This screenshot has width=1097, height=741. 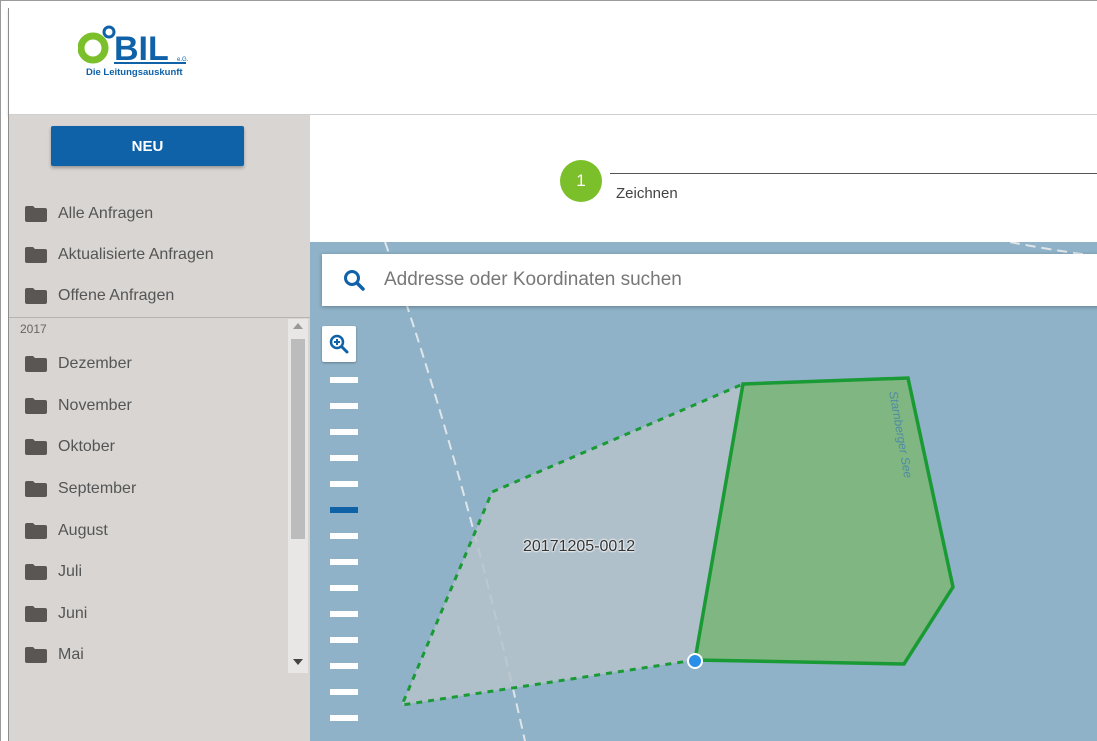 What do you see at coordinates (579, 546) in the screenshot?
I see `polygon-label: 20171205-0012` at bounding box center [579, 546].